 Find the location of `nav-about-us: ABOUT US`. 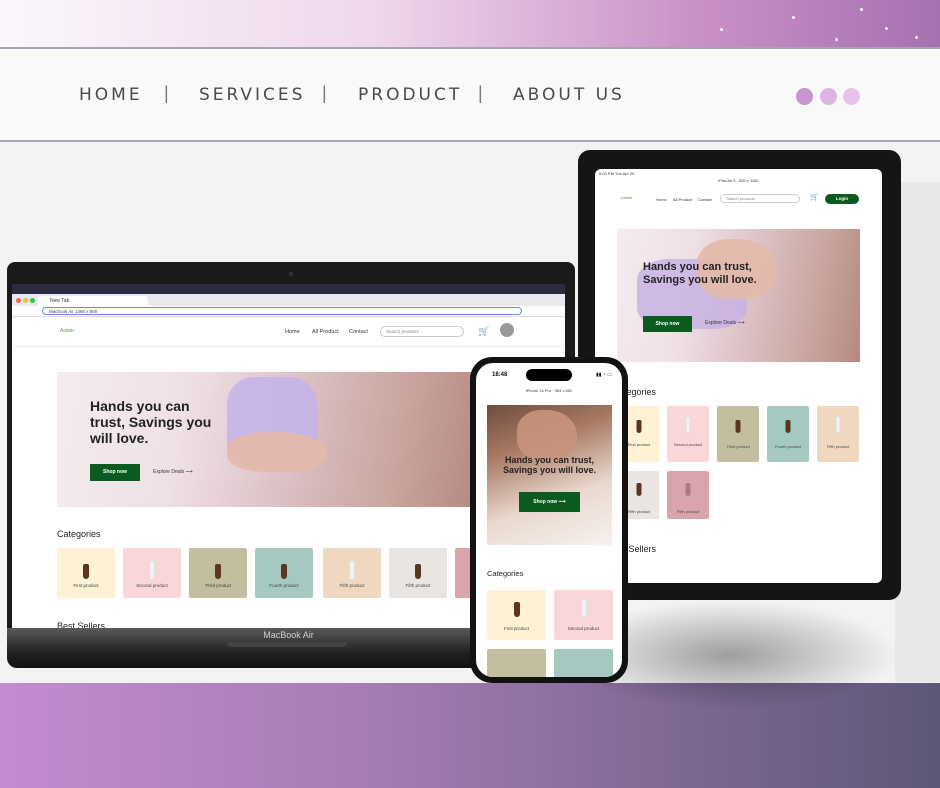

nav-about-us: ABOUT US is located at coordinates (569, 95).